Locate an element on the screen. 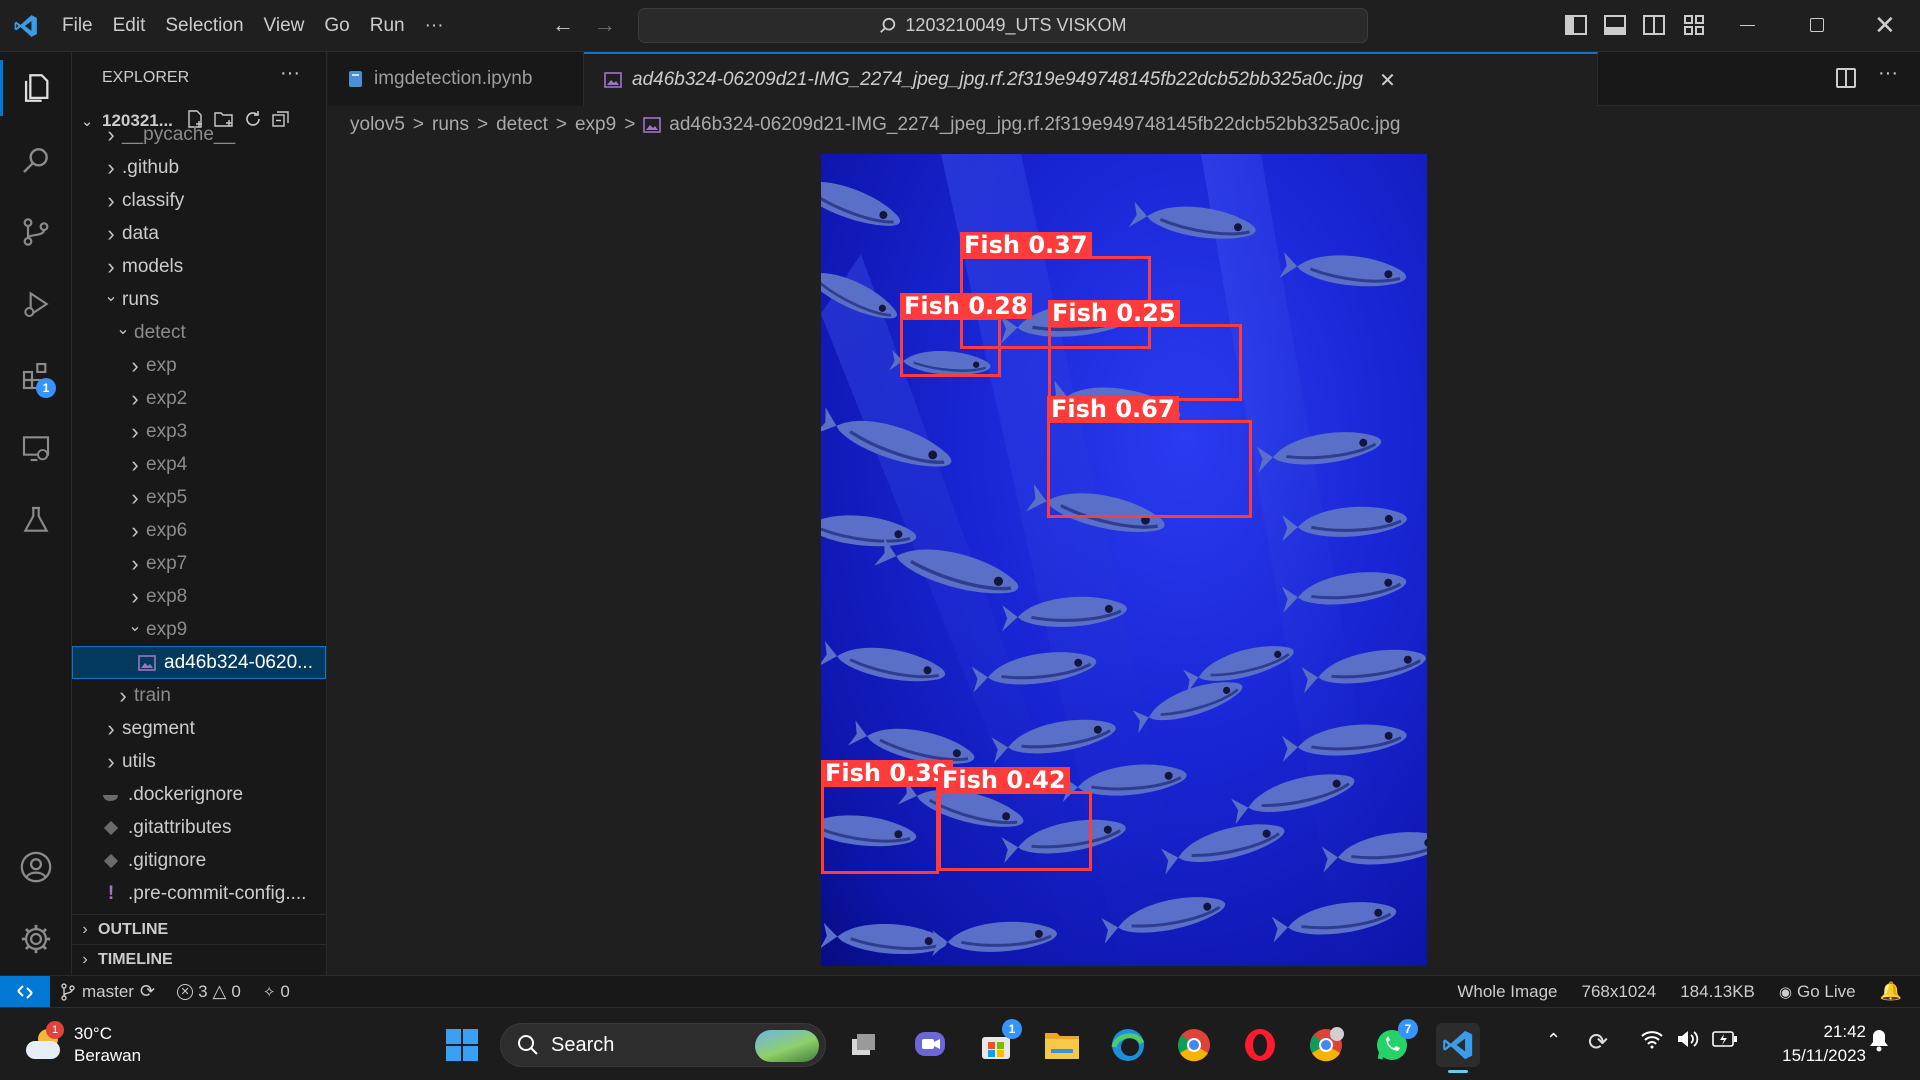 The height and width of the screenshot is (1080, 1920). explorer-more-actions-icon: ··· is located at coordinates (290, 73).